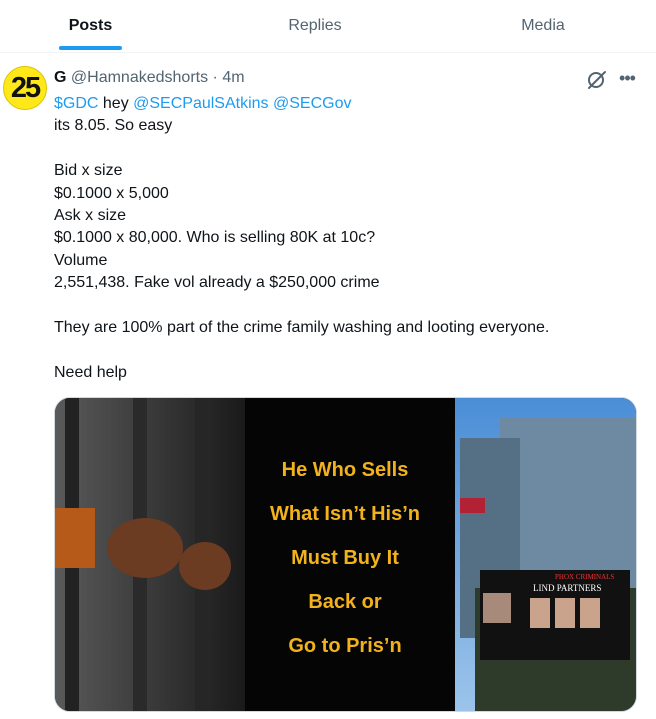 The height and width of the screenshot is (719, 656). I want to click on post-text-line: $0.1000 x 5,000, so click(349, 194).